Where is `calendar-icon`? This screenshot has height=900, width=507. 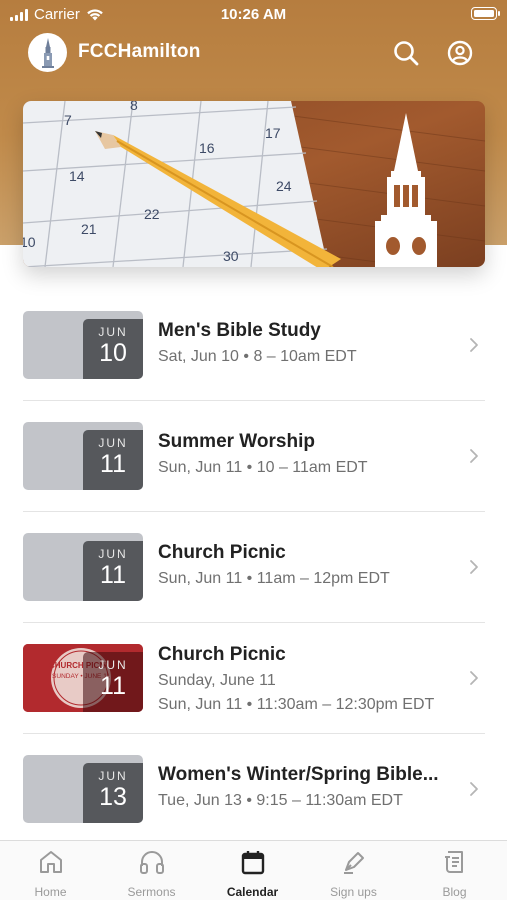 calendar-icon is located at coordinates (253, 863).